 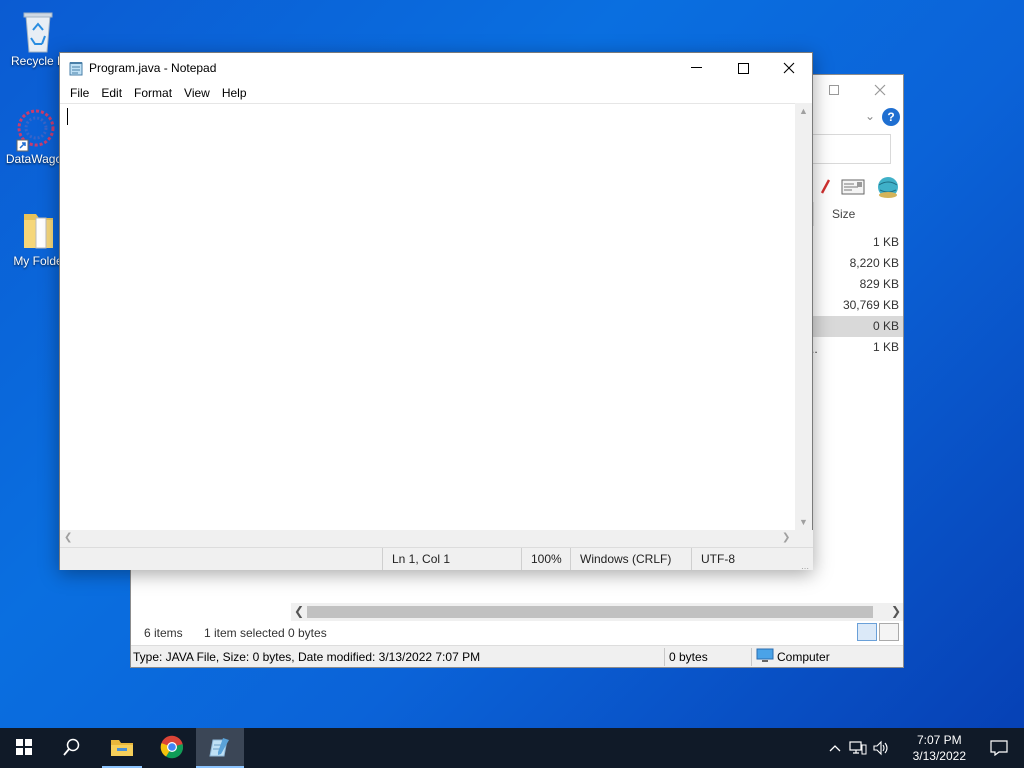 What do you see at coordinates (867, 632) in the screenshot?
I see `details-view-button` at bounding box center [867, 632].